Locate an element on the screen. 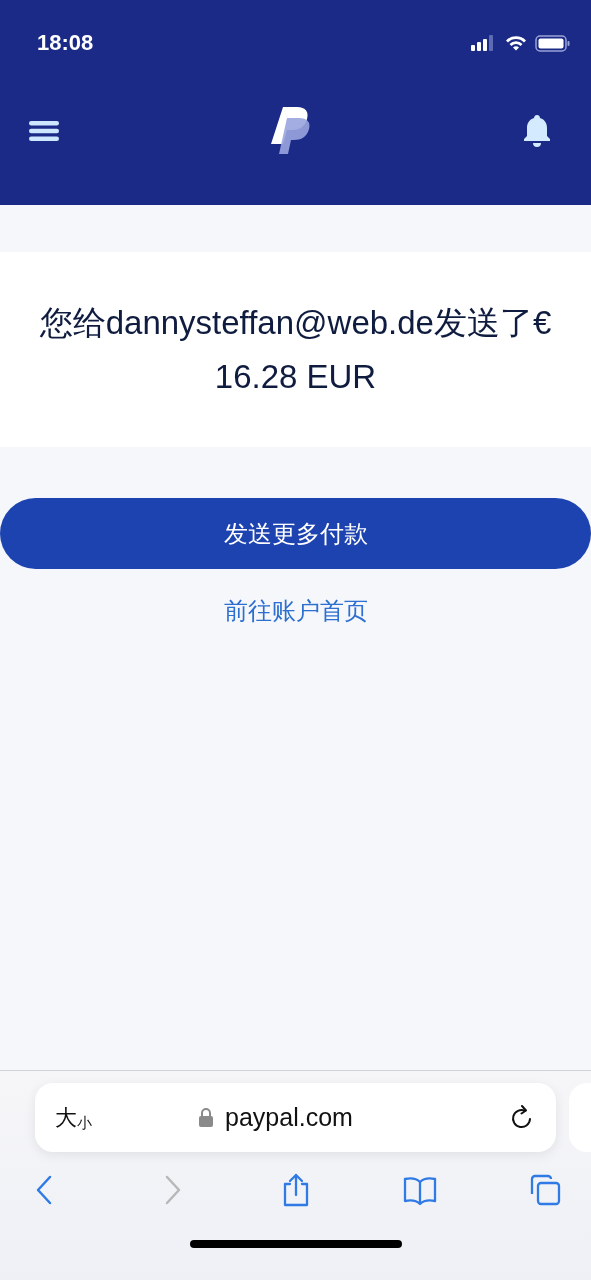 The image size is (591, 1280). menu-icon is located at coordinates (44, 130).